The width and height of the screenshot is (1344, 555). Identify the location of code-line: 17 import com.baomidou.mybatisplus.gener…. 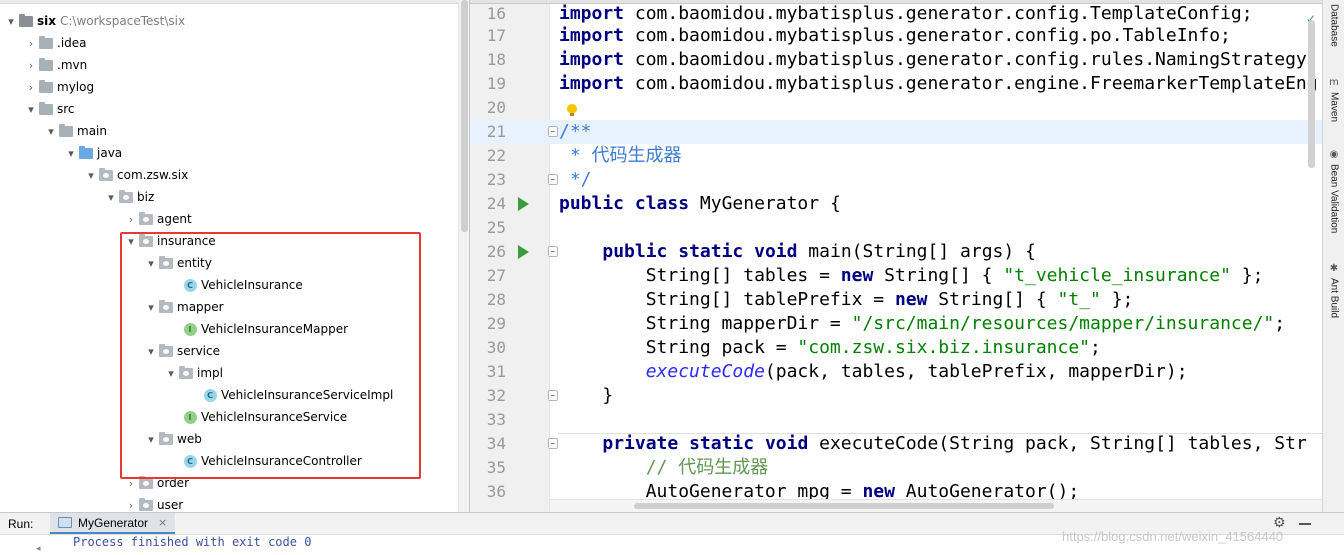
(896, 36).